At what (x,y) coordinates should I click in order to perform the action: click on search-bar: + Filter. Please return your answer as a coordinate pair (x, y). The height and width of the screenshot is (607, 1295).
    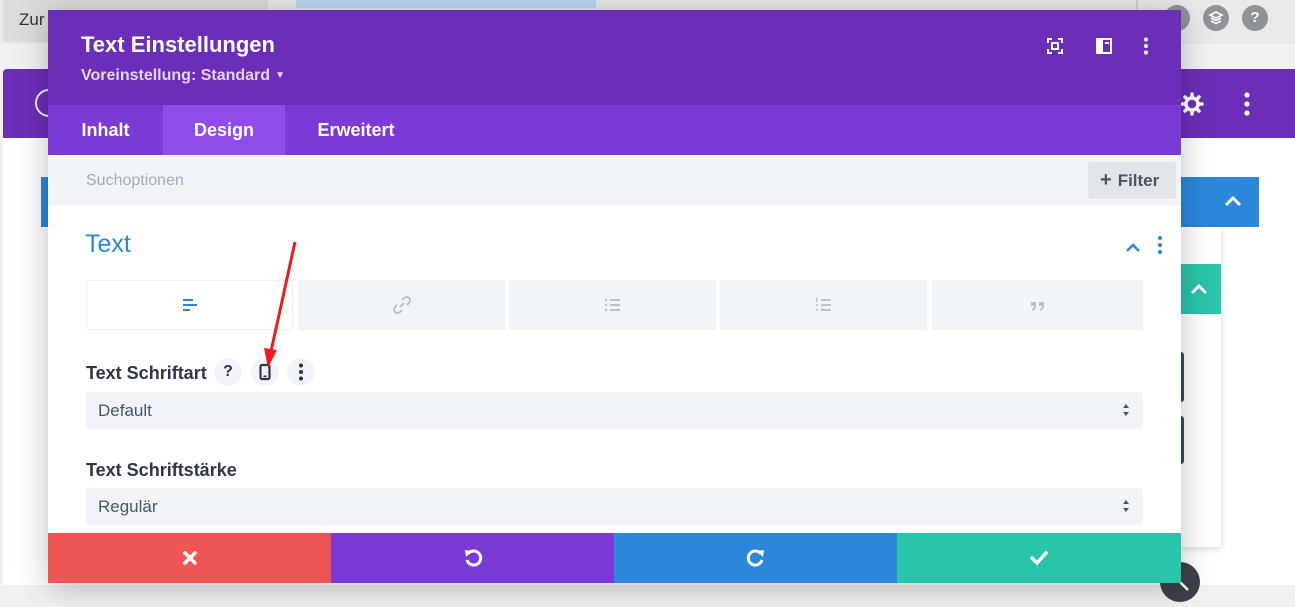
    Looking at the image, I should click on (614, 180).